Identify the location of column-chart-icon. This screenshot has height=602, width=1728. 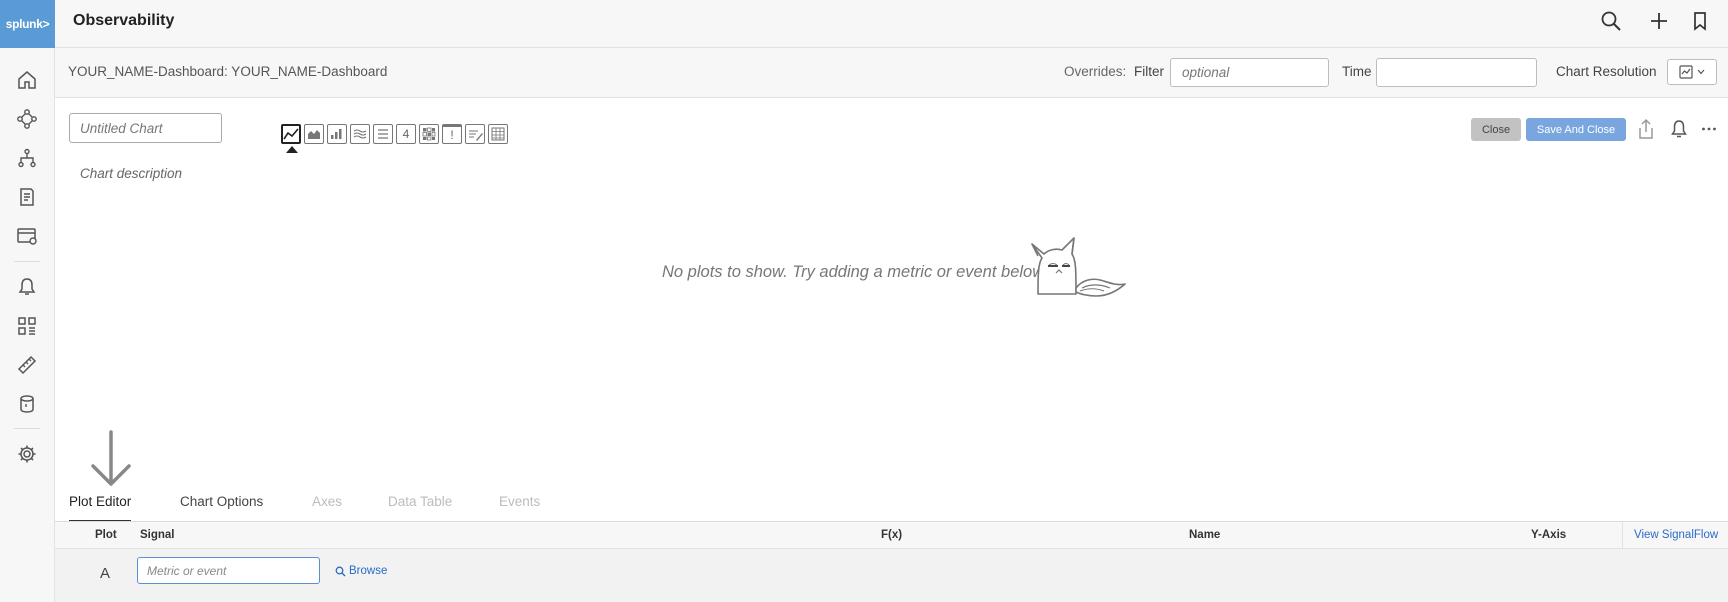
(336, 134).